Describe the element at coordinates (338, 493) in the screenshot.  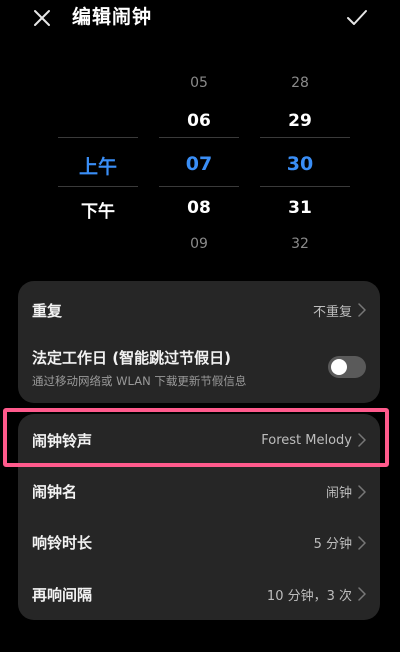
I see `alarm-name-value: 闹钟` at that location.